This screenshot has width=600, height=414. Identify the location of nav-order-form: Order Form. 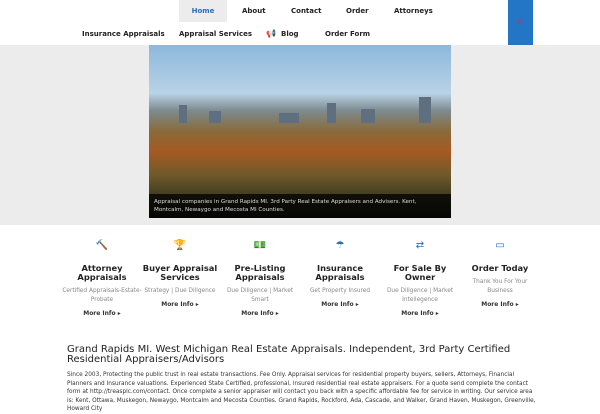
(347, 34).